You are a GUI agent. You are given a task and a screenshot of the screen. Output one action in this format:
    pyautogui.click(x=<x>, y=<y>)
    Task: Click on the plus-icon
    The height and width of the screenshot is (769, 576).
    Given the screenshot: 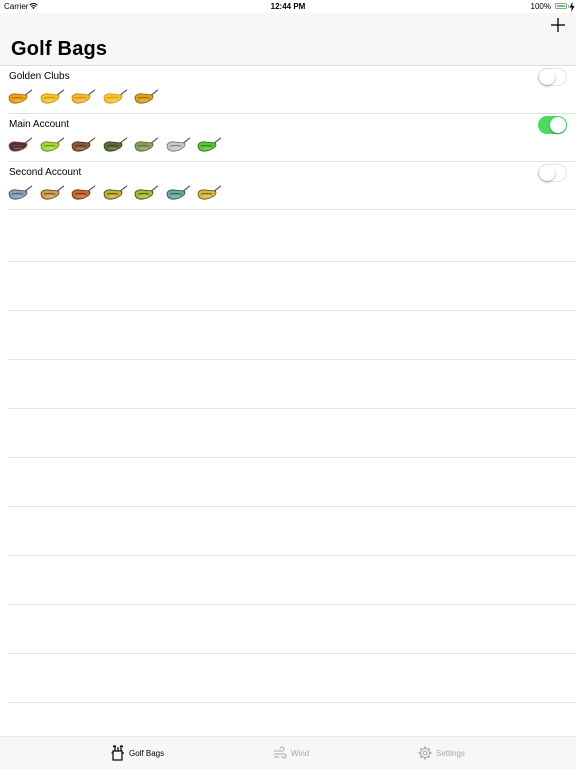 What is the action you would take?
    pyautogui.click(x=558, y=25)
    